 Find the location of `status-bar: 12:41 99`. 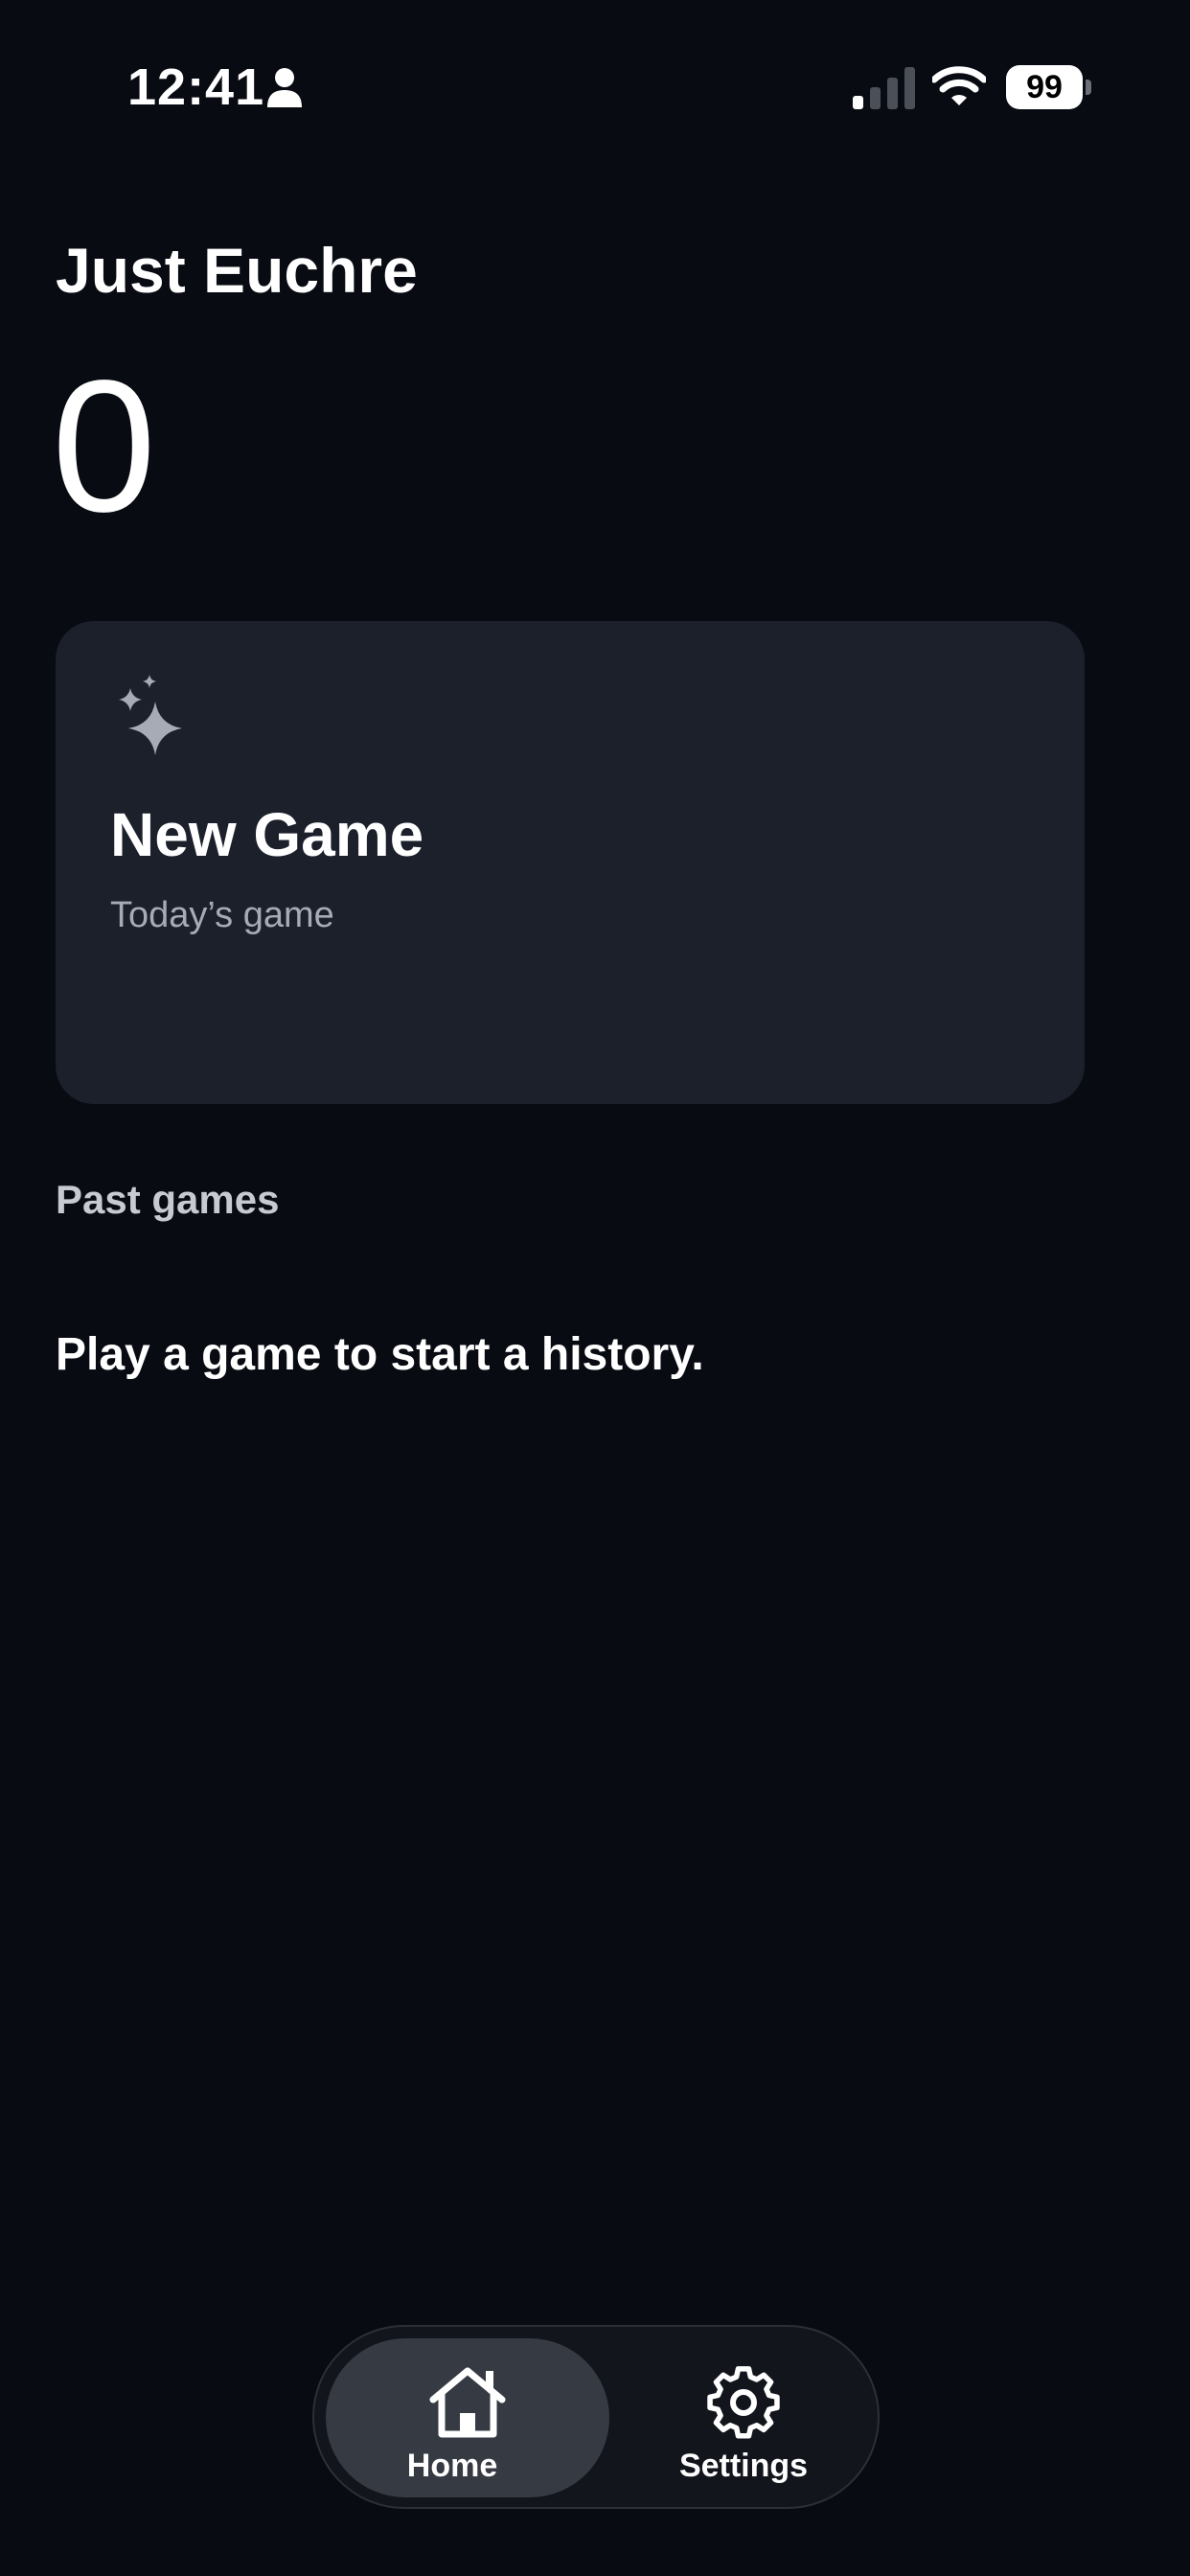

status-bar: 12:41 99 is located at coordinates (595, 86).